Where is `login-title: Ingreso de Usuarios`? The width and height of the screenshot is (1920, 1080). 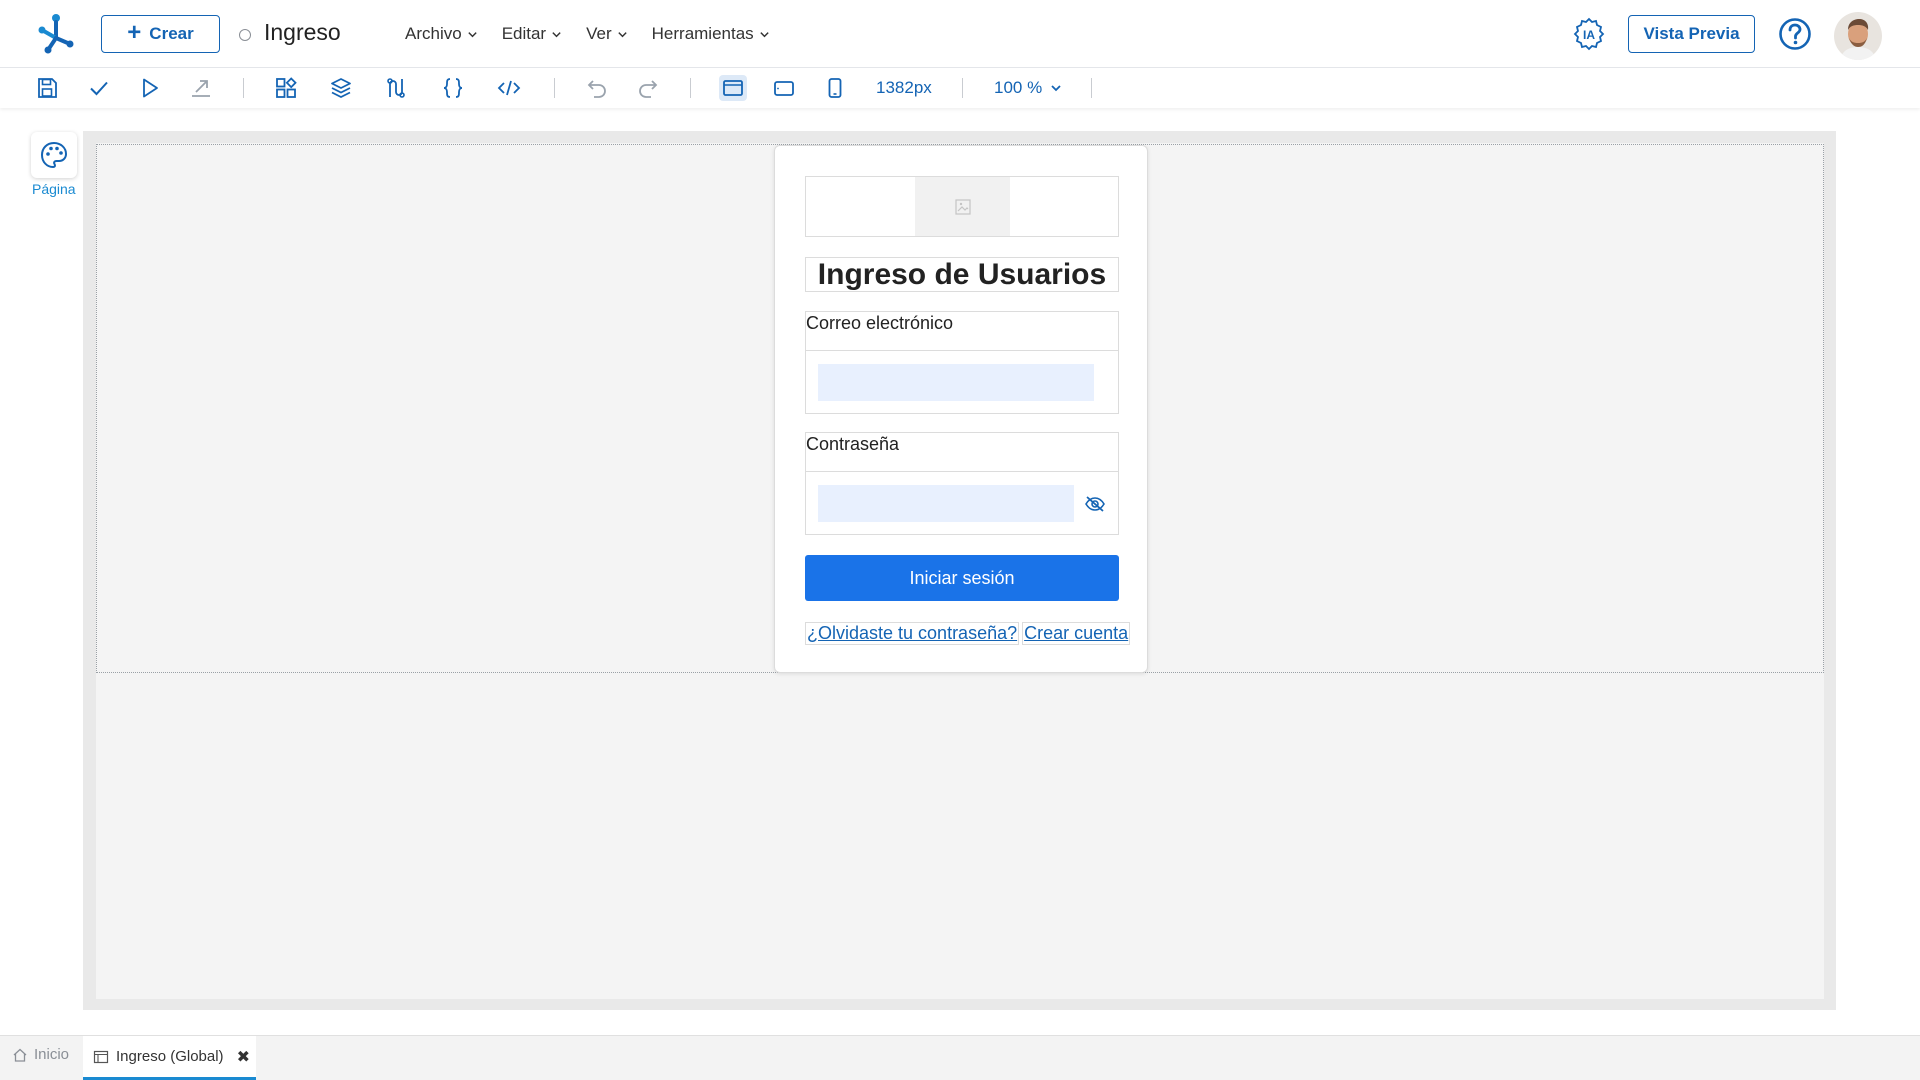 login-title: Ingreso de Usuarios is located at coordinates (962, 274).